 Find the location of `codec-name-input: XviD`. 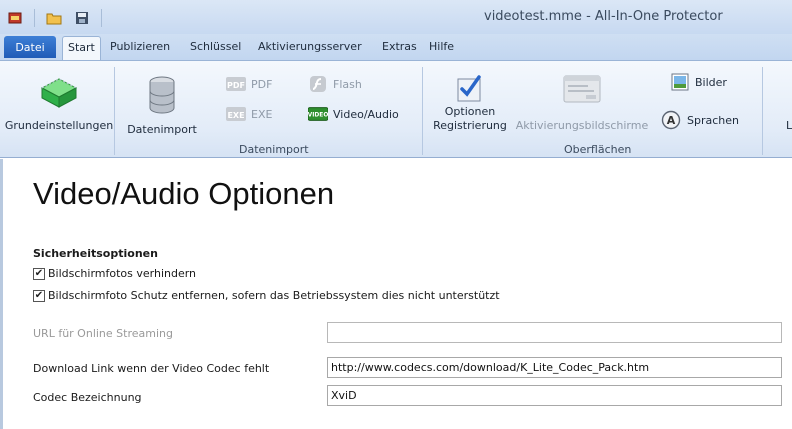

codec-name-input: XviD is located at coordinates (554, 395).